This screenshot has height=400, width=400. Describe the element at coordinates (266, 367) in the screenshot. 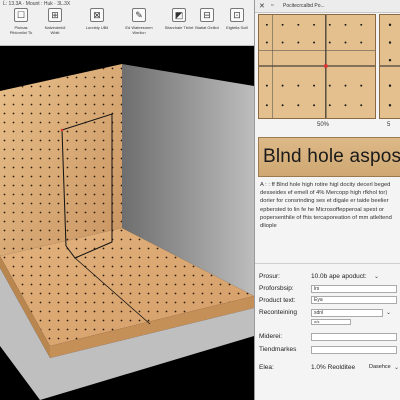

I see `prop-label-elea: Elea:` at that location.